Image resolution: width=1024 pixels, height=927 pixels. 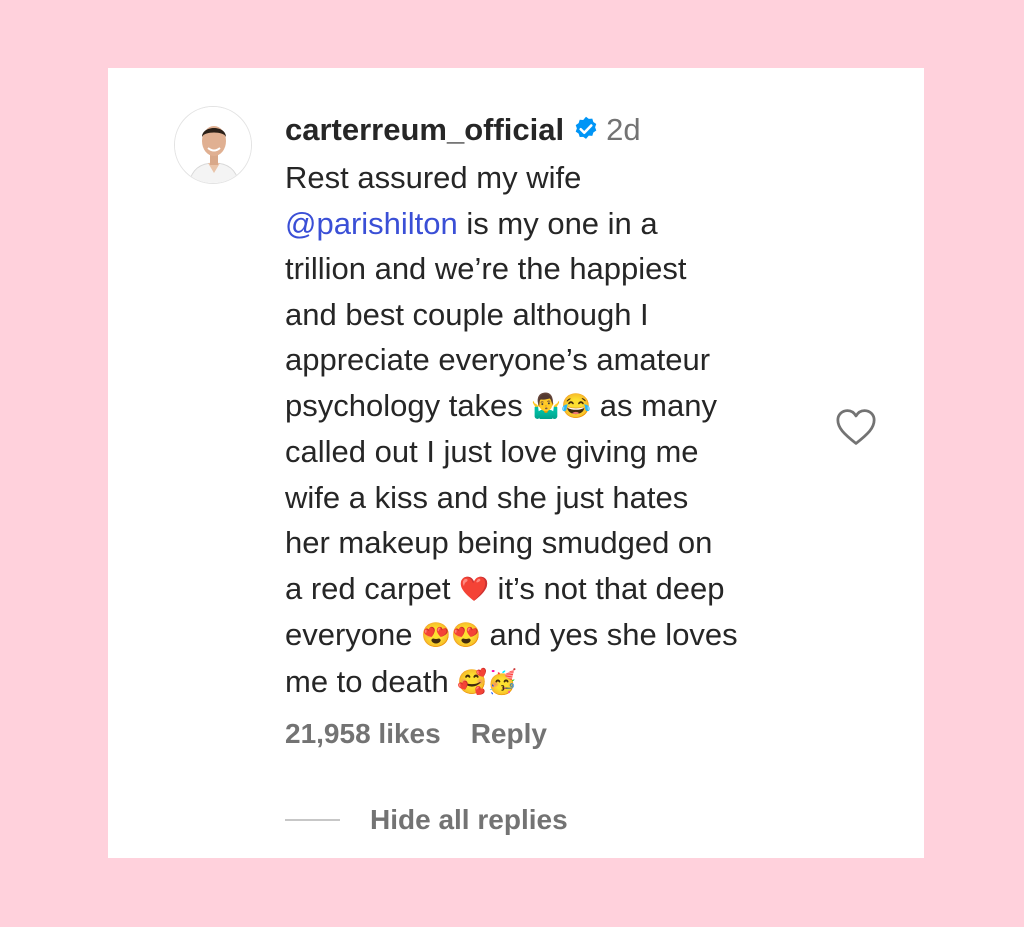 I want to click on comment-header: carterreum_official 2d, so click(x=555, y=131).